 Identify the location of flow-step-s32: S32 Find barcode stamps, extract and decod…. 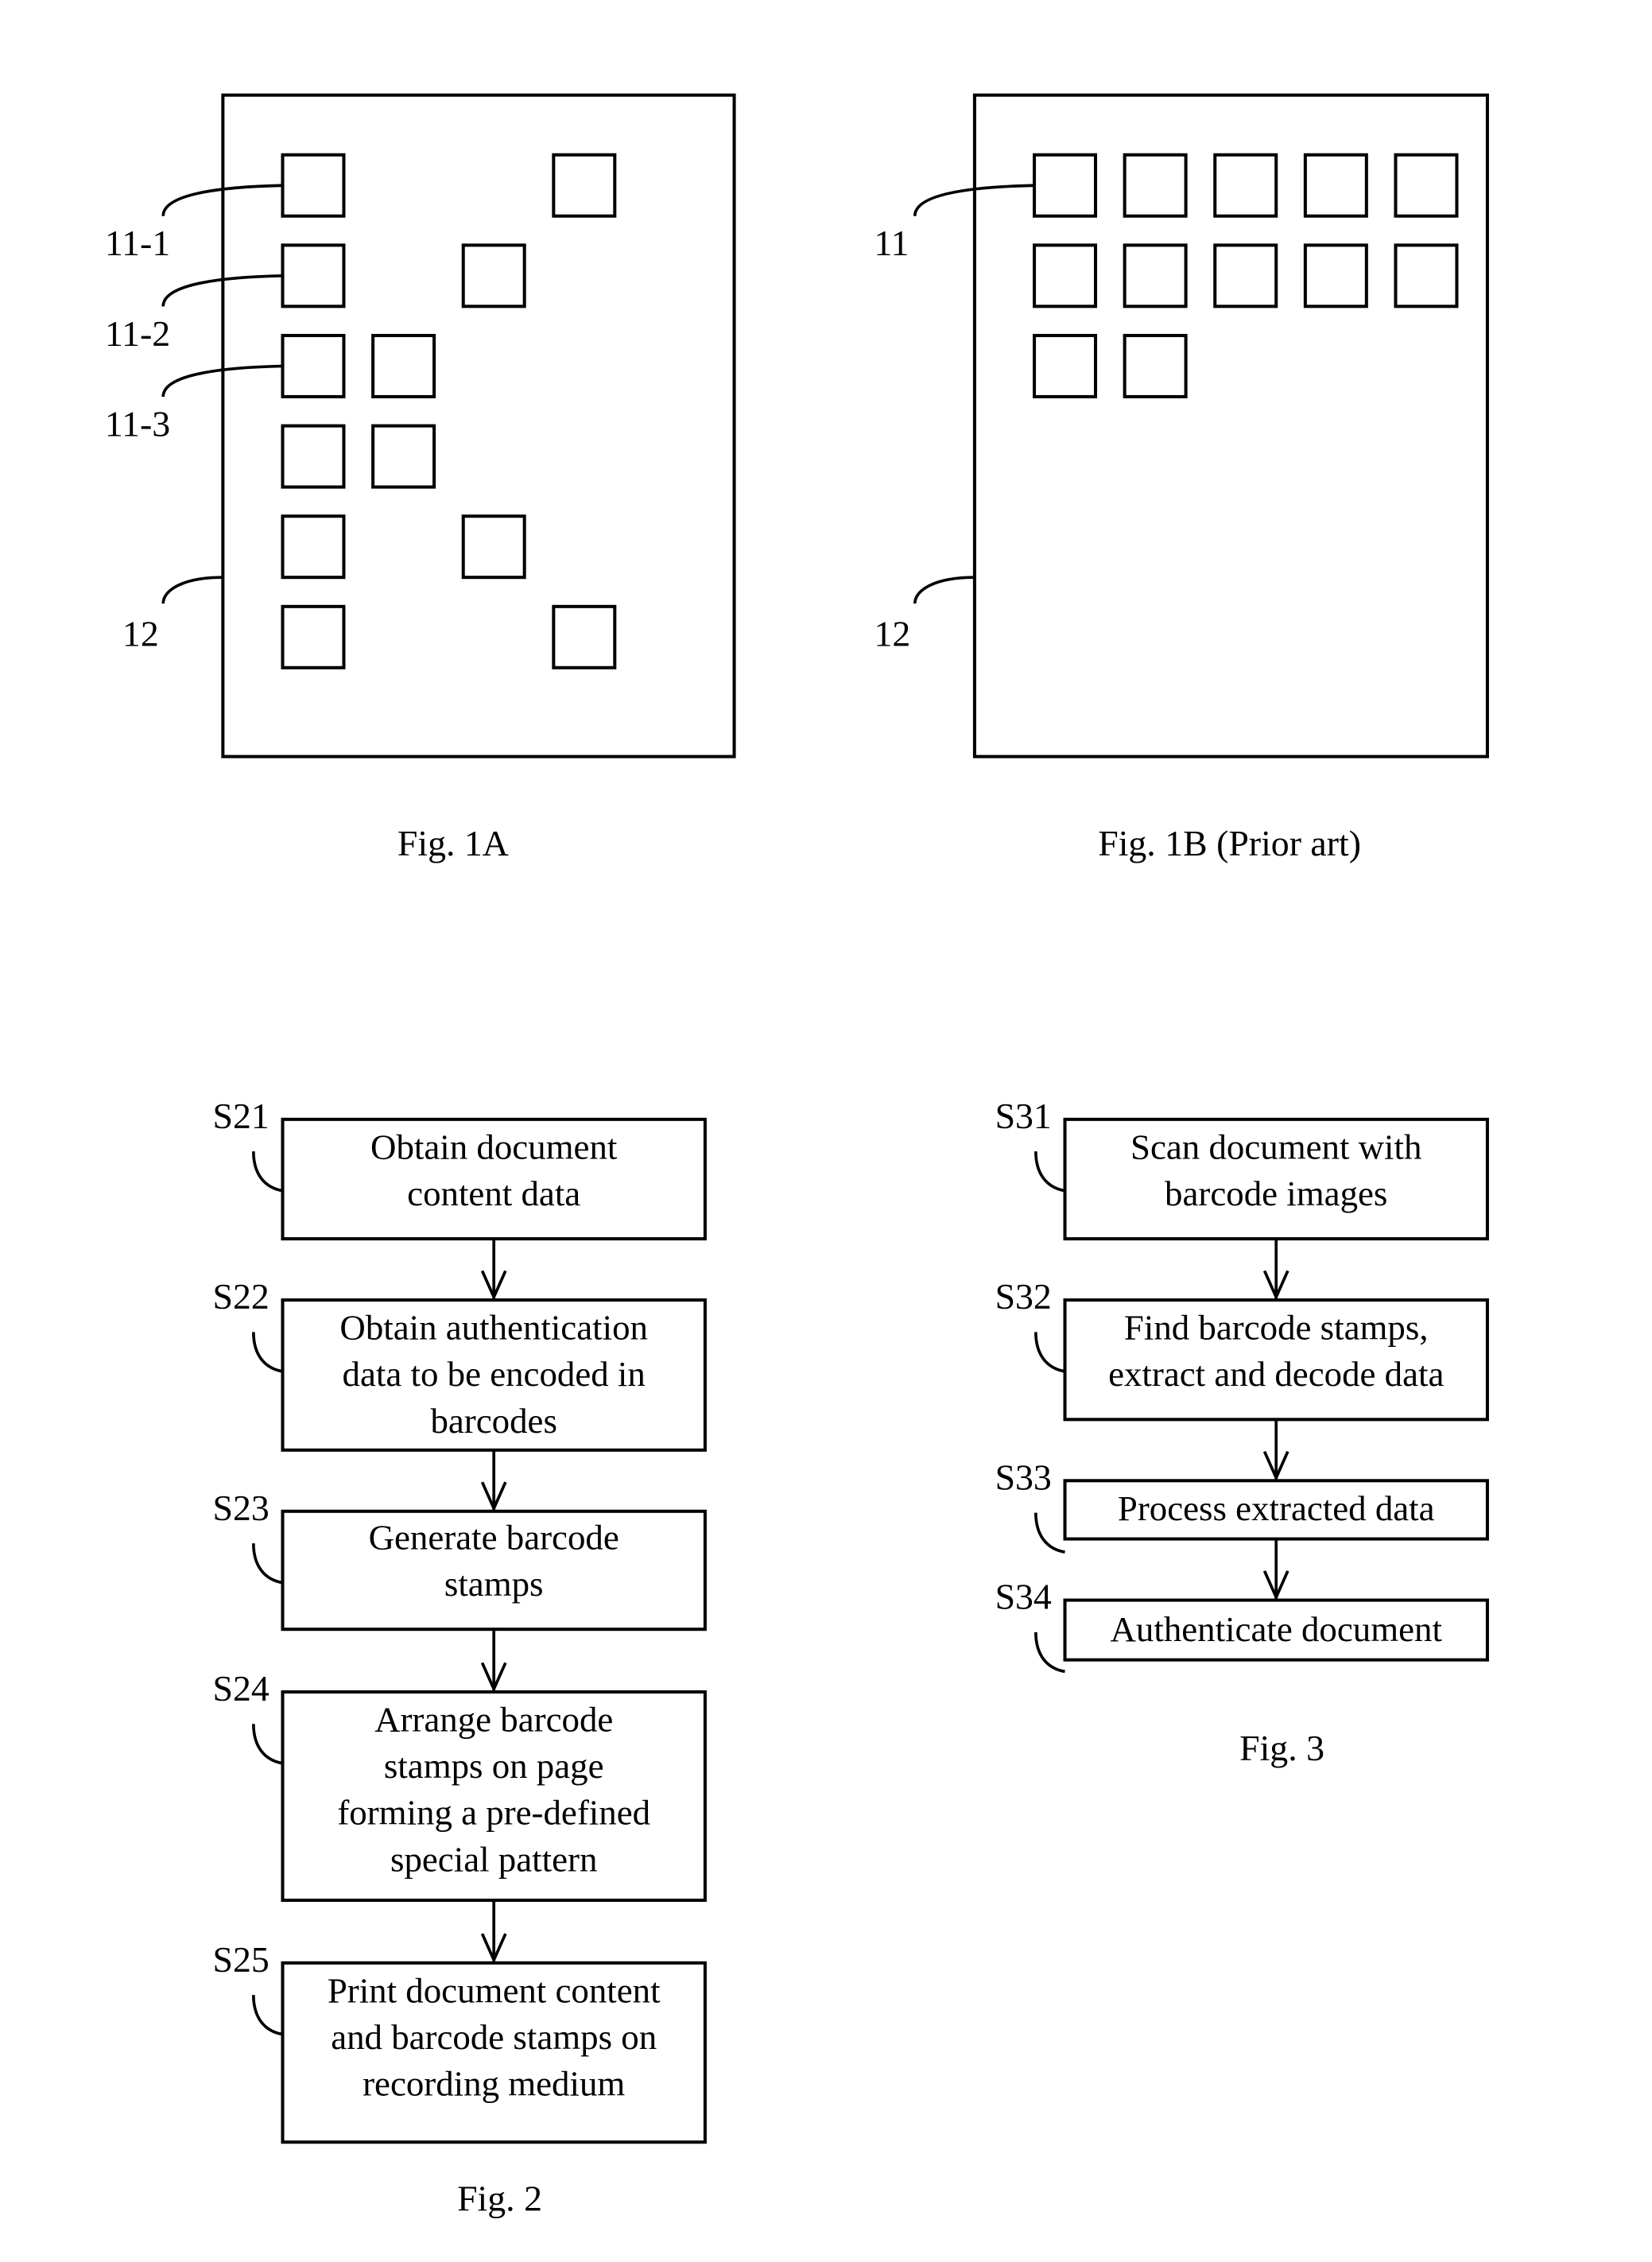
(1242, 1349).